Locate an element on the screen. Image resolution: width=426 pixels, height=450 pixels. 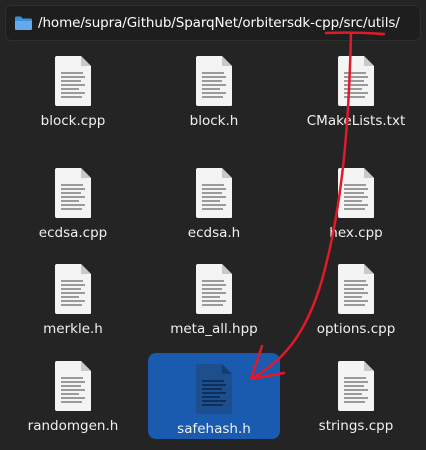
file-item: ecdsa.h is located at coordinates (214, 200).